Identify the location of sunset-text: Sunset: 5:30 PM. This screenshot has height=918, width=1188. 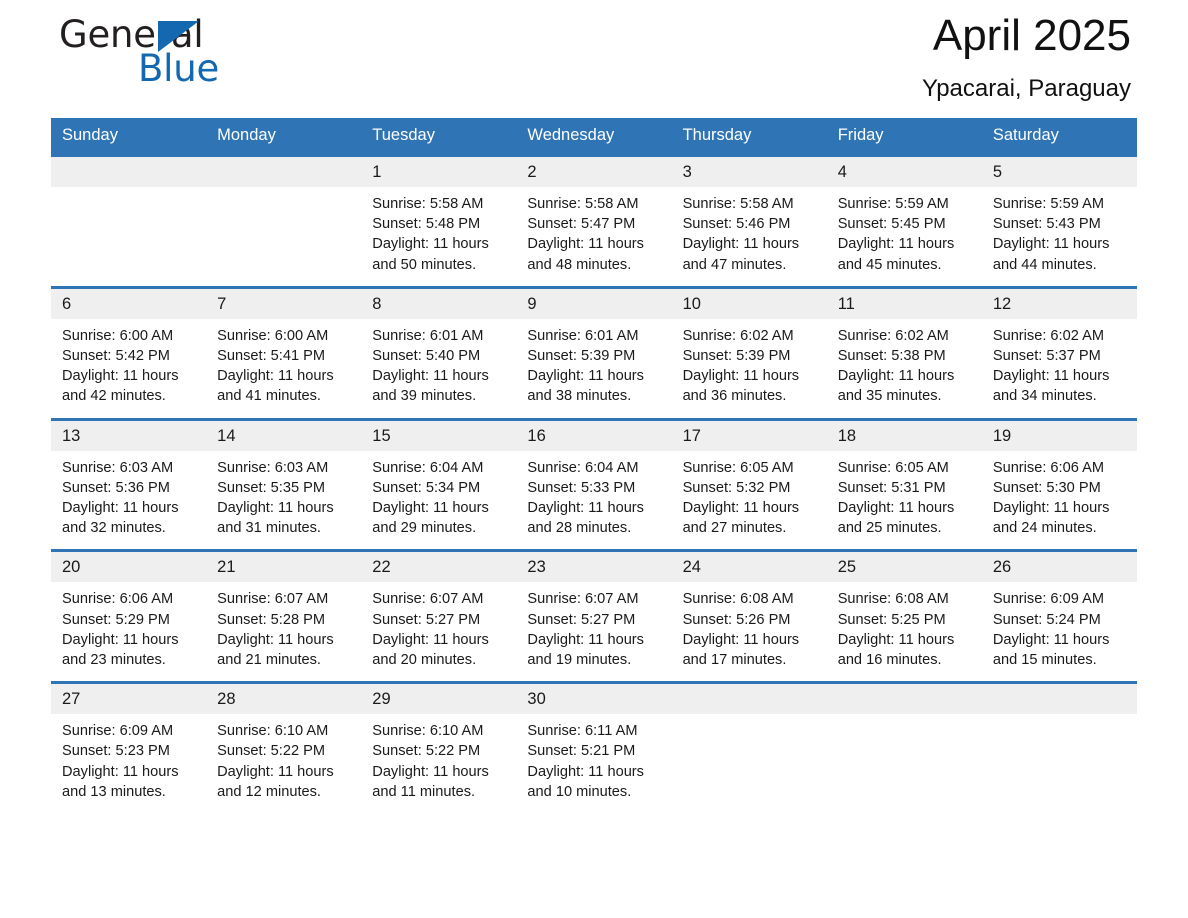
(1046, 487).